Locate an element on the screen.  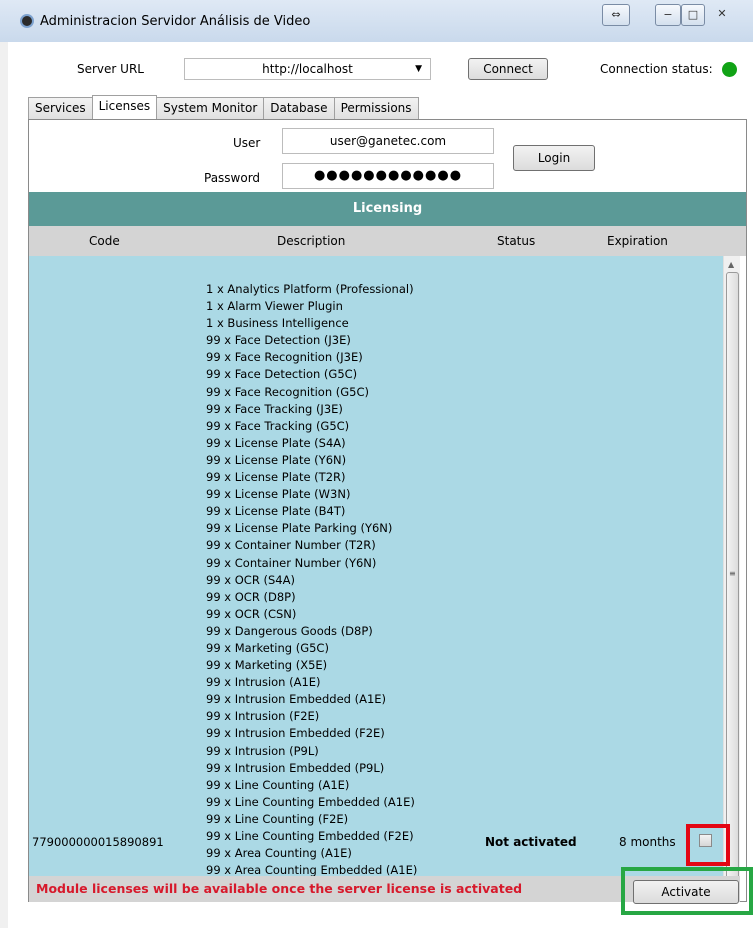
license-description-line: 99 x Line Counting (F2E) is located at coordinates (277, 818).